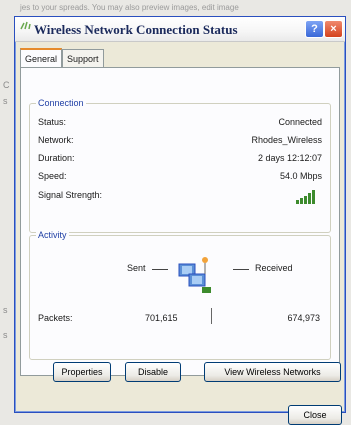 This screenshot has width=351, height=425. Describe the element at coordinates (161, 318) in the screenshot. I see `packets-sent-value: 701,615` at that location.